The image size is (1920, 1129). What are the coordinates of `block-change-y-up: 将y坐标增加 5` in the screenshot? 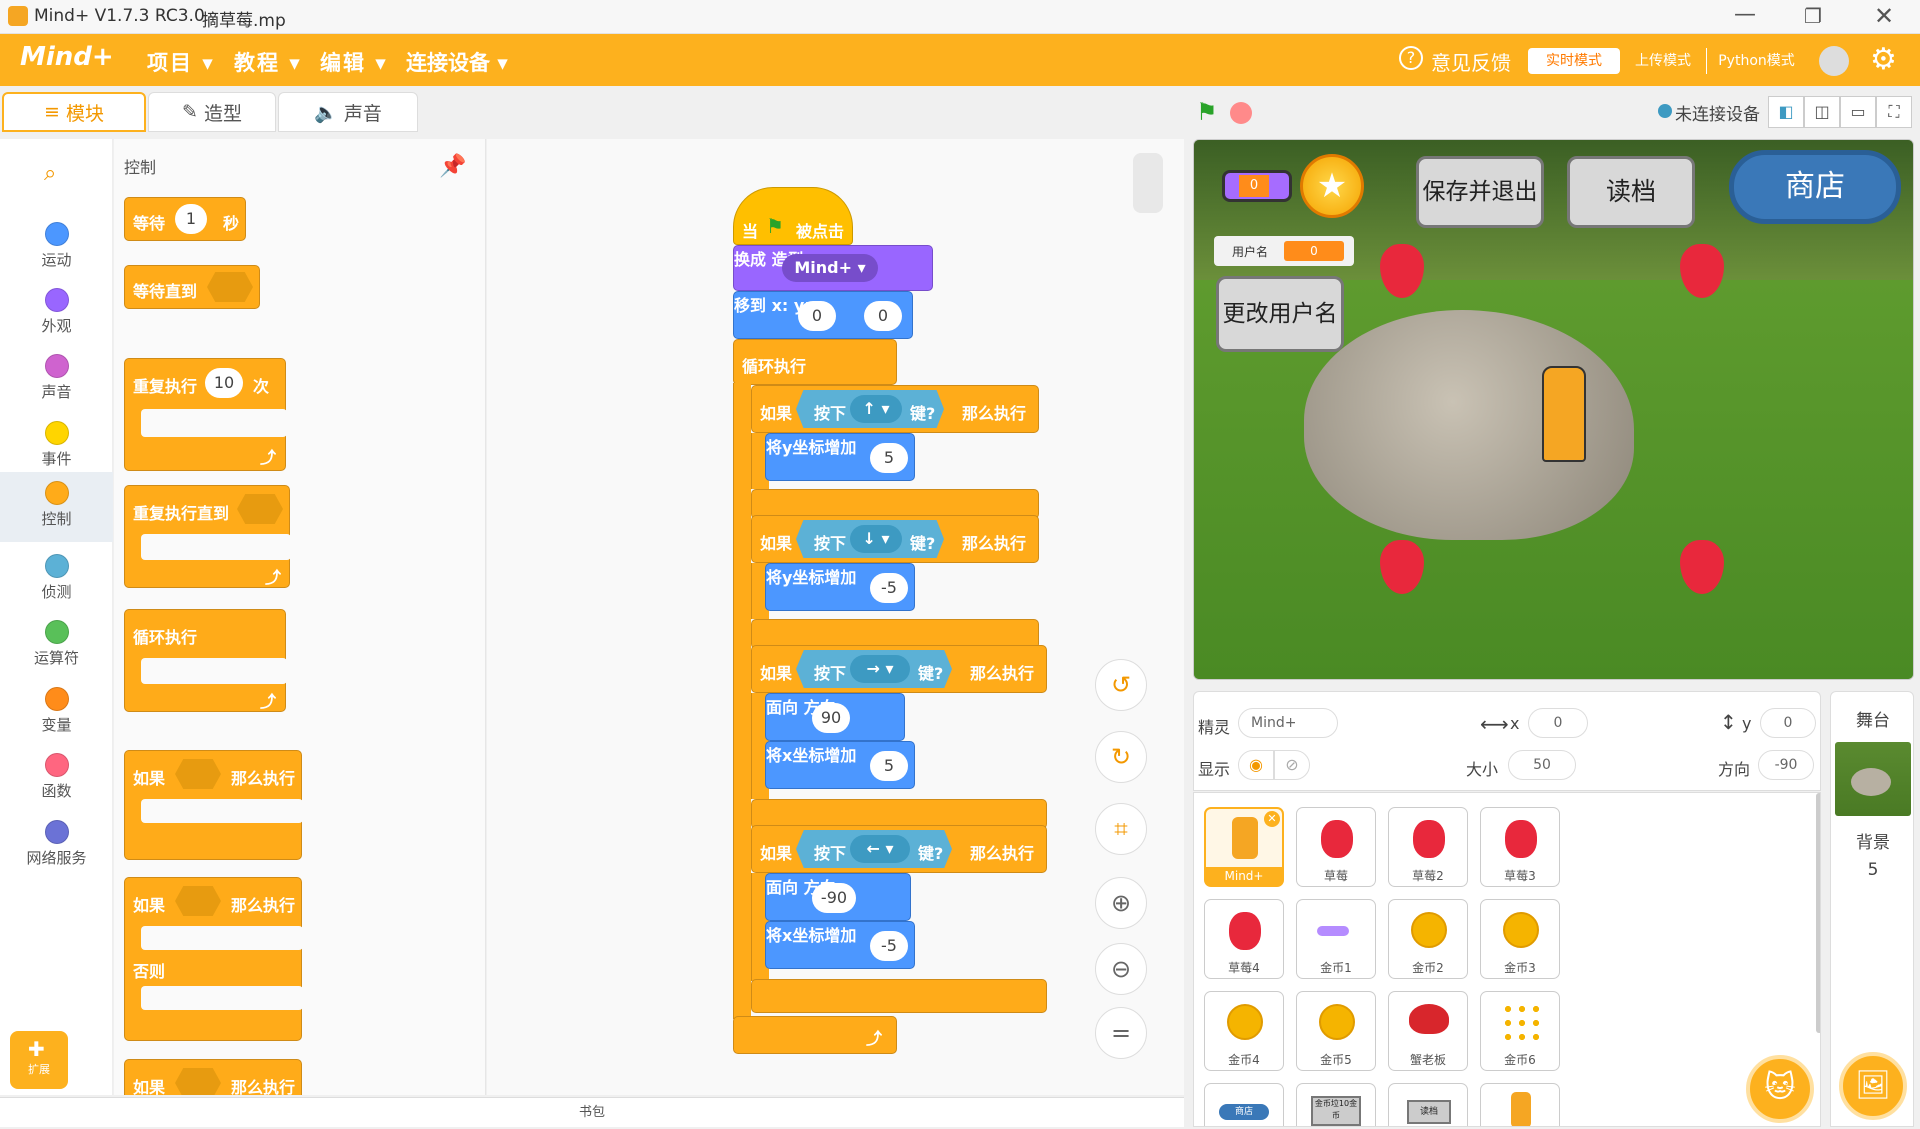 It's located at (840, 457).